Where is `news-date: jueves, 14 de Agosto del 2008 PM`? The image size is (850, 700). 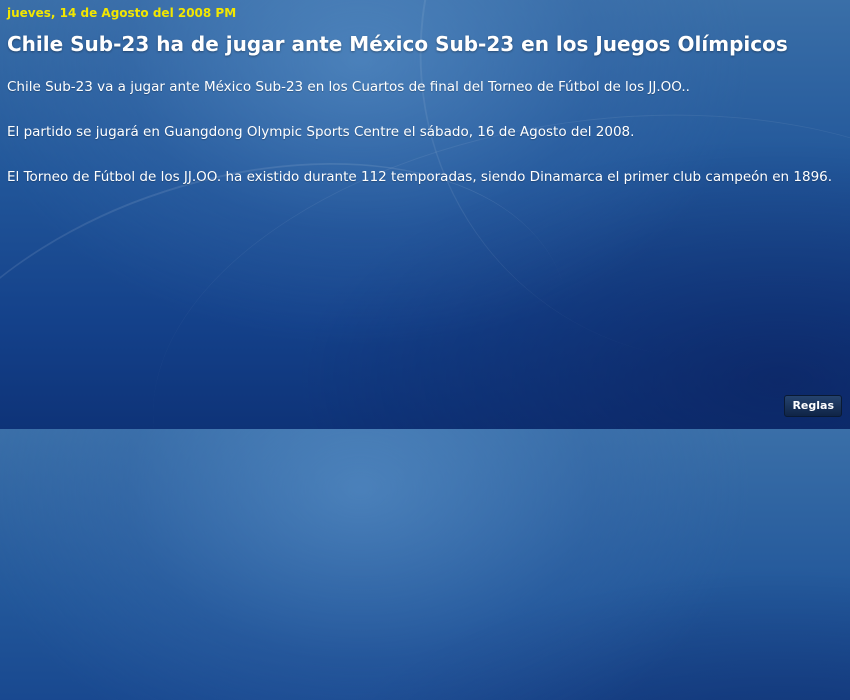
news-date: jueves, 14 de Agosto del 2008 PM is located at coordinates (122, 13).